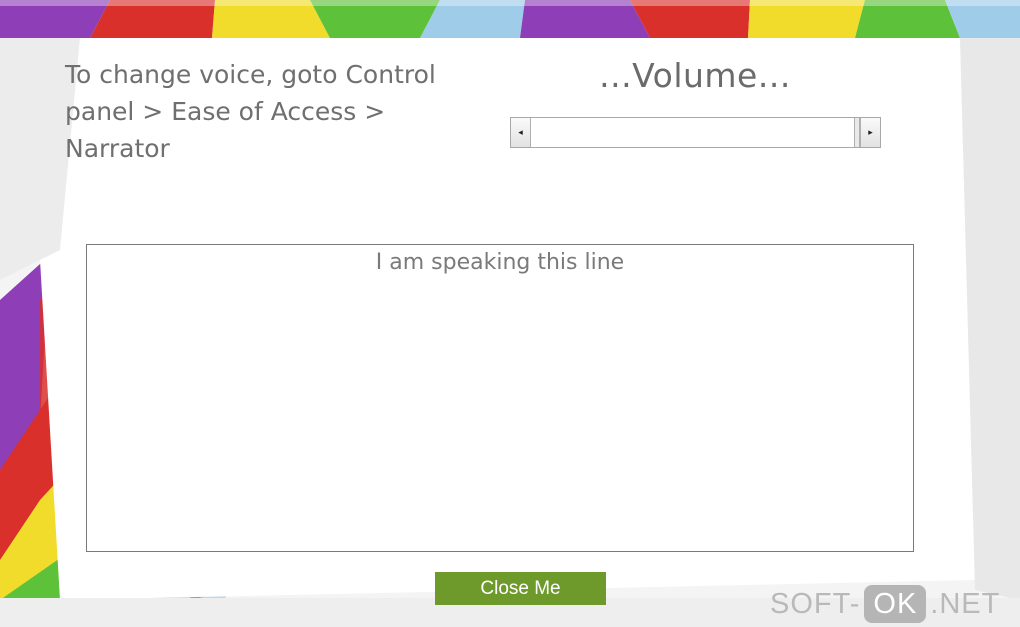 This screenshot has width=1020, height=627. I want to click on volume-increase-button: ▸, so click(870, 132).